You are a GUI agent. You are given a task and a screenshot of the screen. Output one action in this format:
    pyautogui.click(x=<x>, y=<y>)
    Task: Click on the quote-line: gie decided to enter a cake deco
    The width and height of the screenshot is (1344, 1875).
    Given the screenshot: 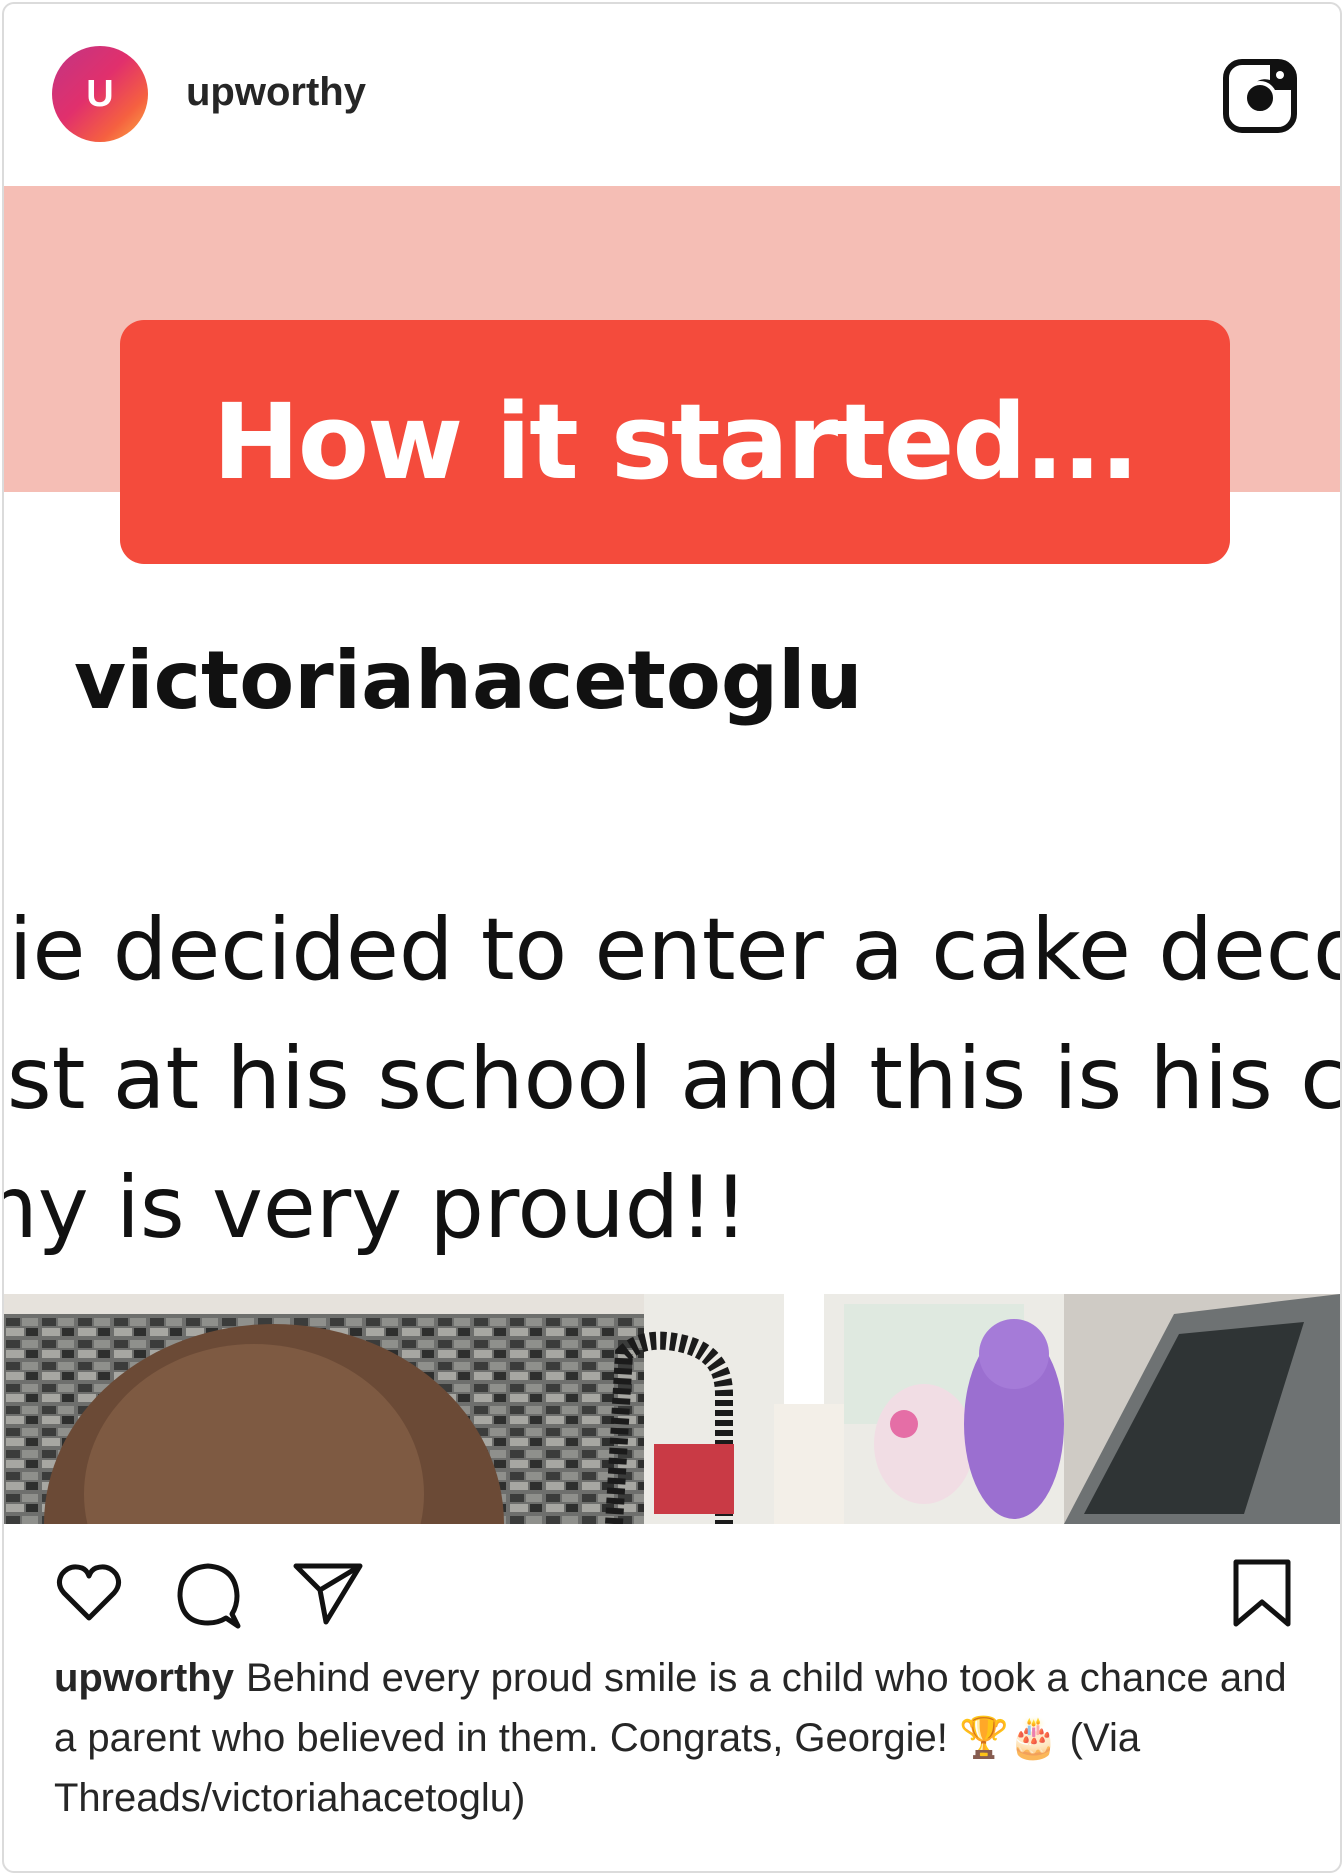 What is the action you would take?
    pyautogui.click(x=672, y=950)
    